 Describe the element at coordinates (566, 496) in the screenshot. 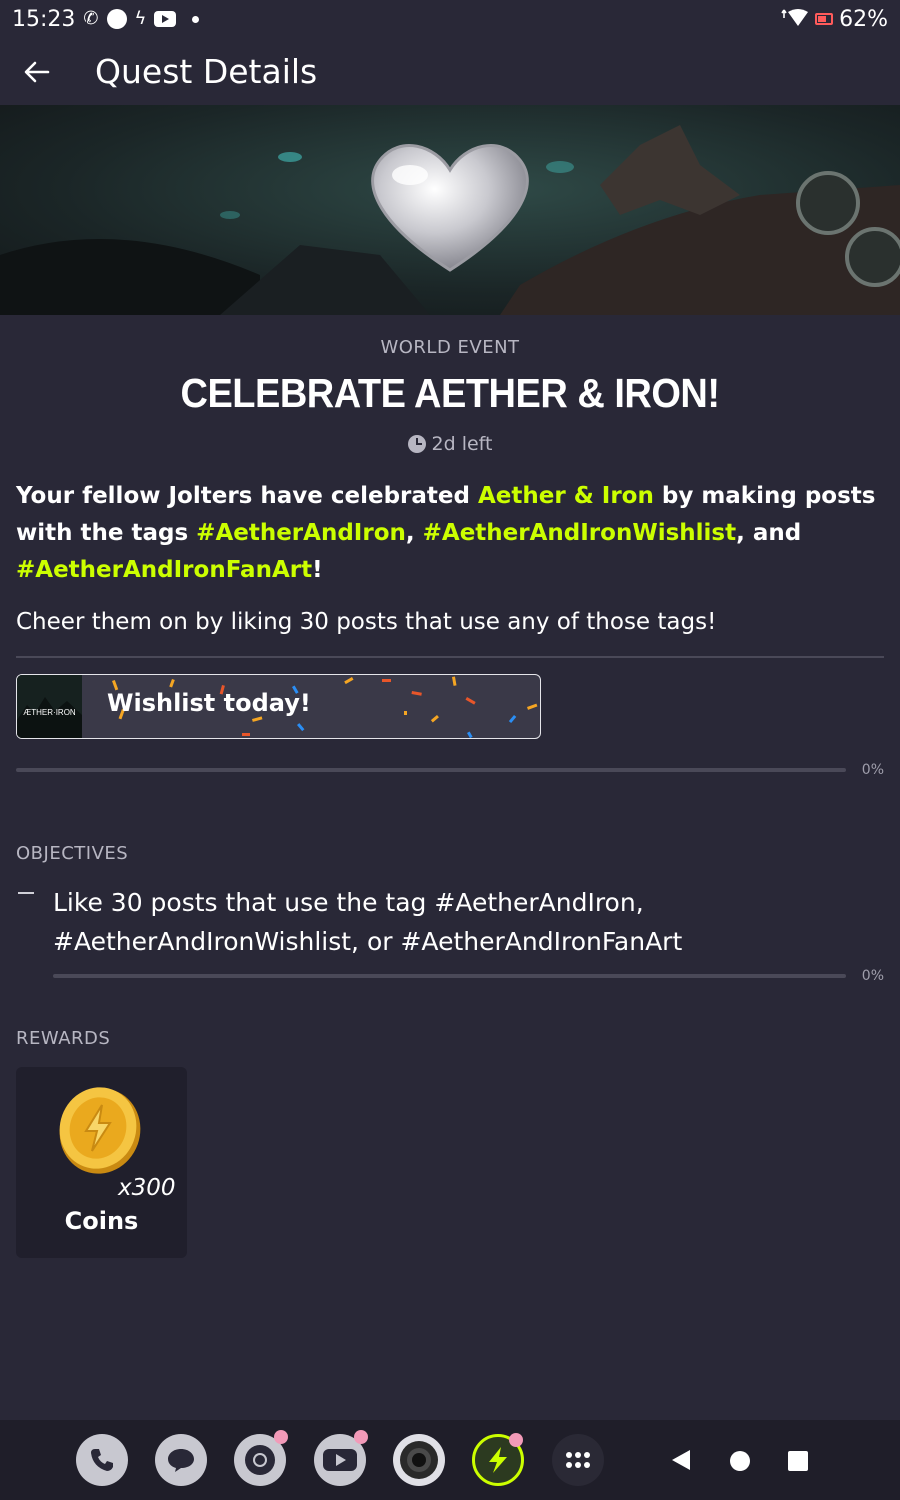

I see `game-link: Aether & Iron` at that location.